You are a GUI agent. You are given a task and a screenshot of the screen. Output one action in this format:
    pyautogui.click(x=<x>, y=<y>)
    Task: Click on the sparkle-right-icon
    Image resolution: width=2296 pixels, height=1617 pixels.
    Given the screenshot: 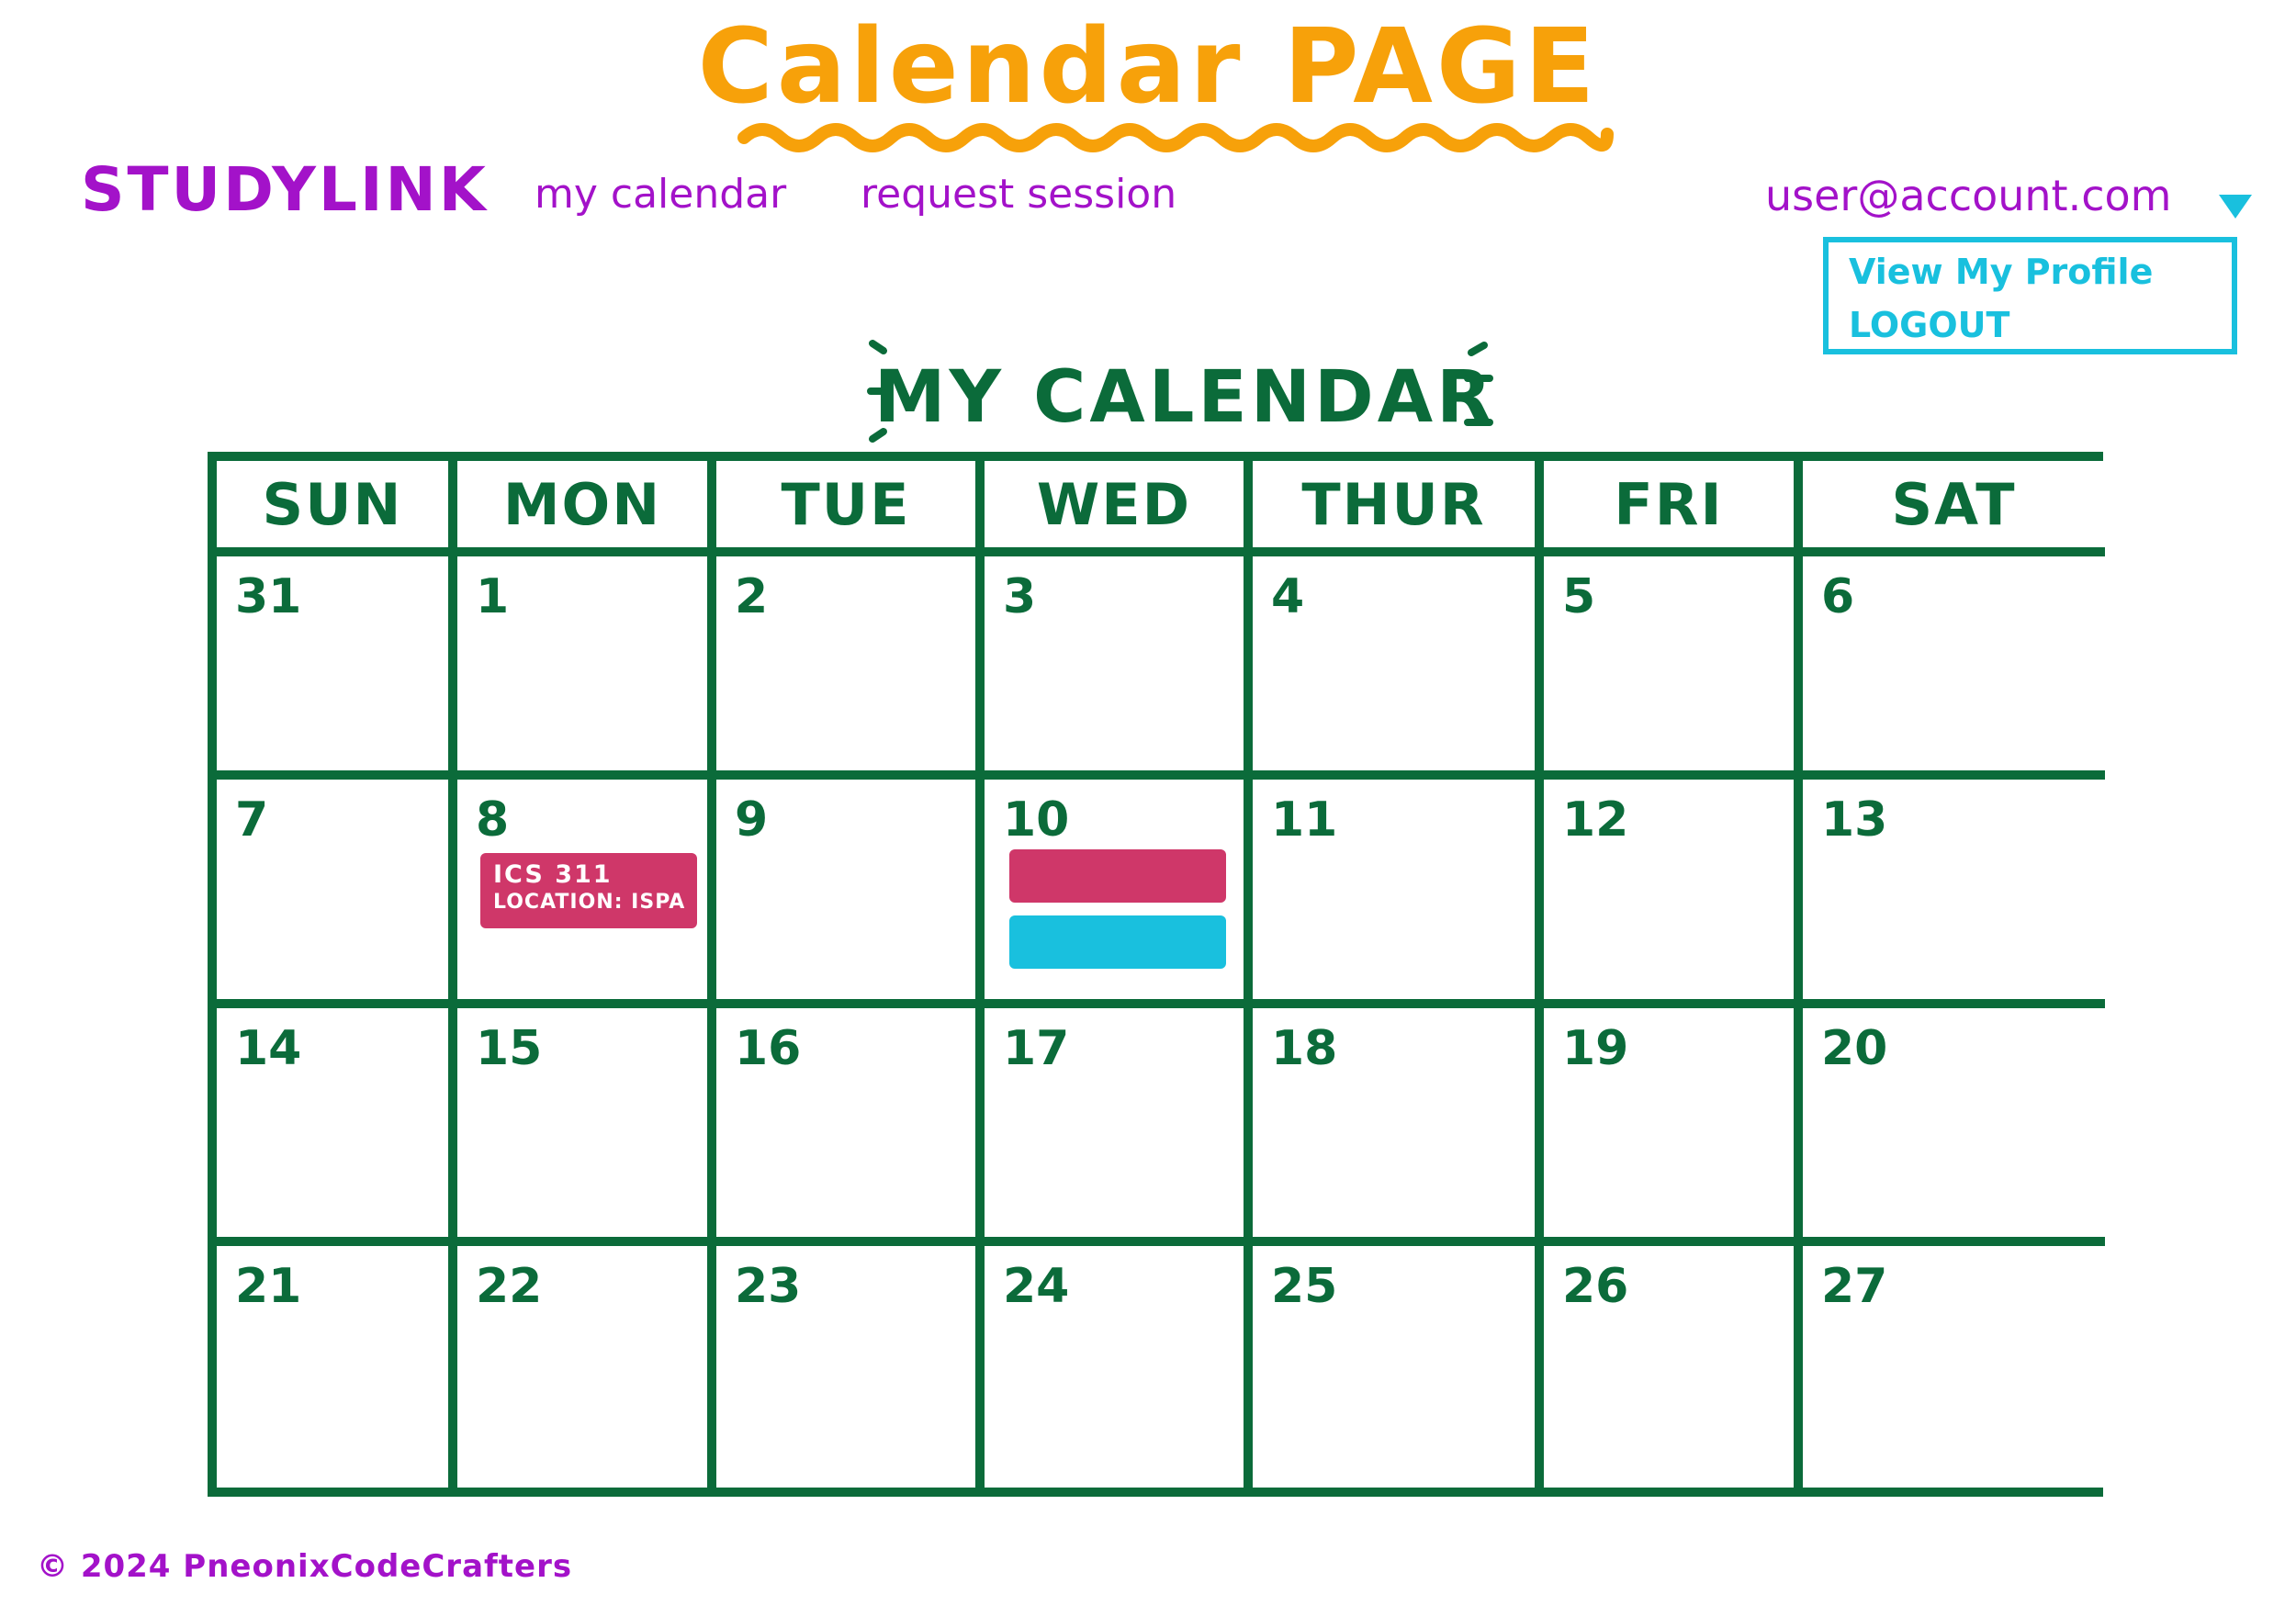 What is the action you would take?
    pyautogui.click(x=1478, y=384)
    